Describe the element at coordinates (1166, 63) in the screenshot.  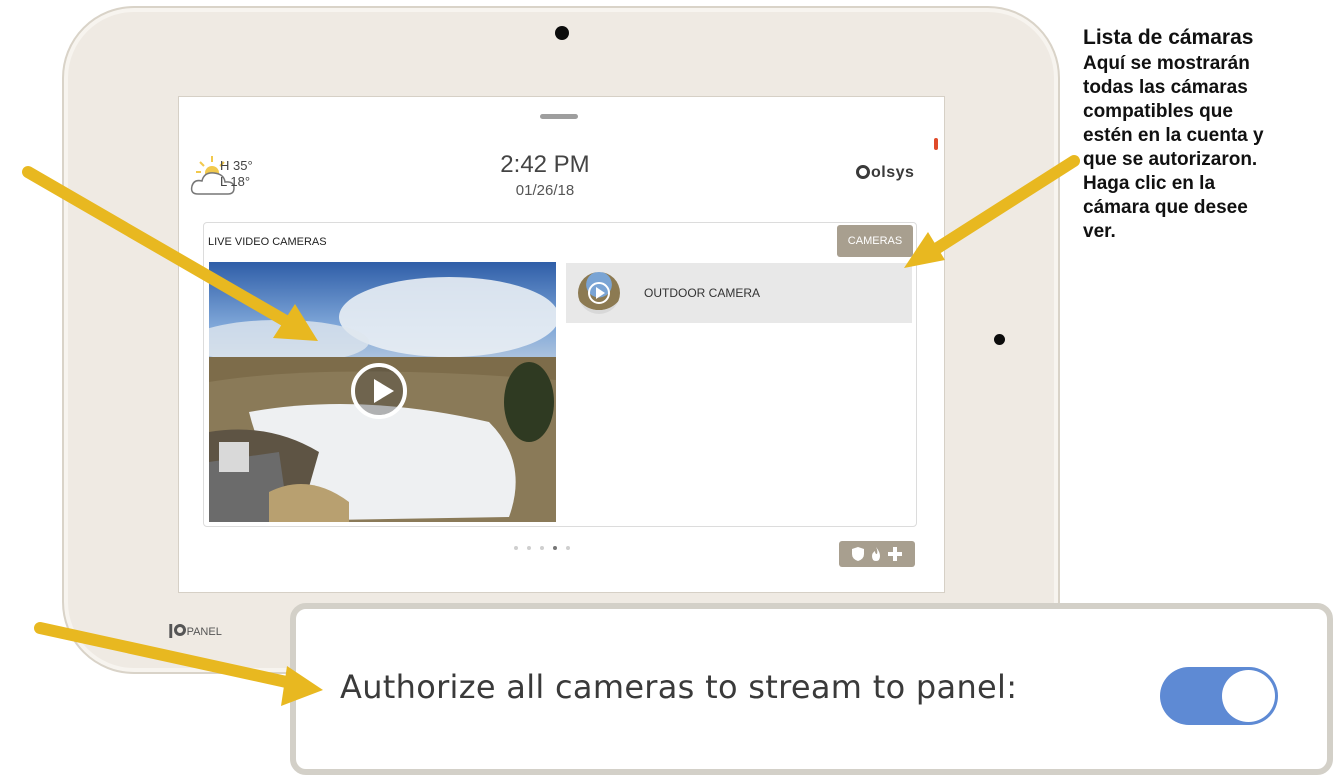
I see `annotation-line: Aquí se mostrarán` at that location.